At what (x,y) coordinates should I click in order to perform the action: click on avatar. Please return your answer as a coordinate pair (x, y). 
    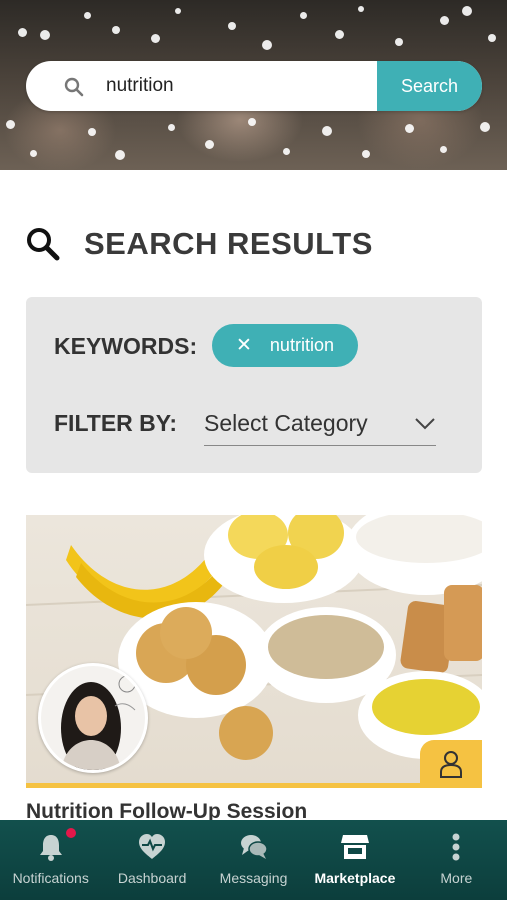
    Looking at the image, I should click on (93, 718).